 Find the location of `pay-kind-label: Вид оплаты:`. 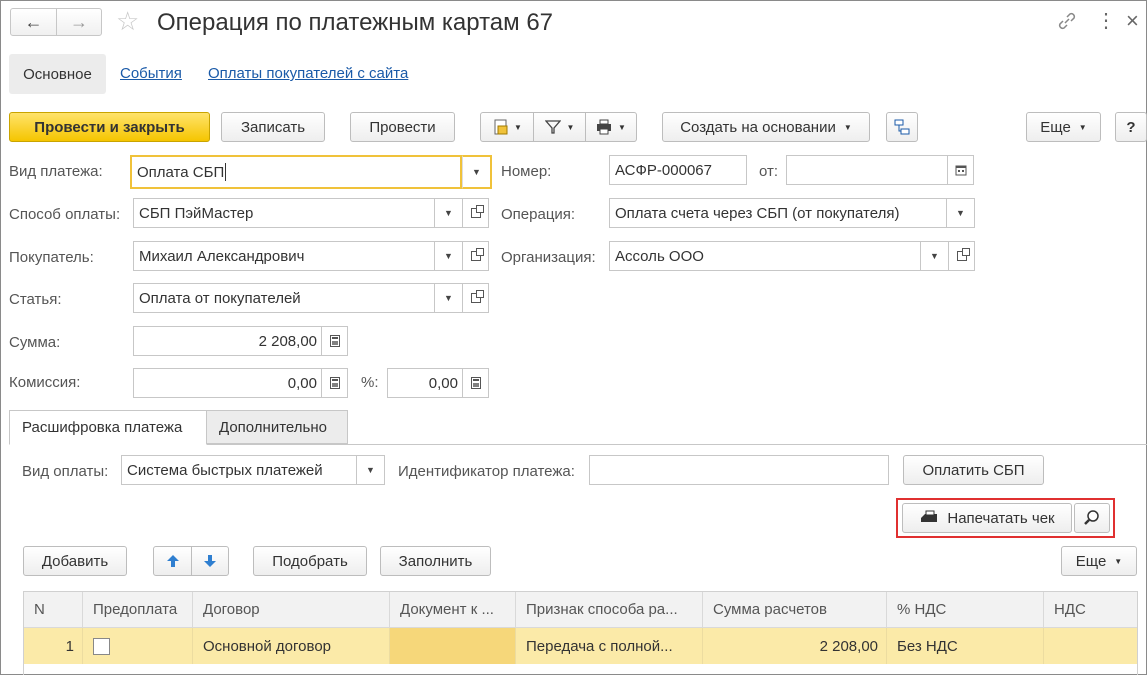

pay-kind-label: Вид оплаты: is located at coordinates (65, 471).